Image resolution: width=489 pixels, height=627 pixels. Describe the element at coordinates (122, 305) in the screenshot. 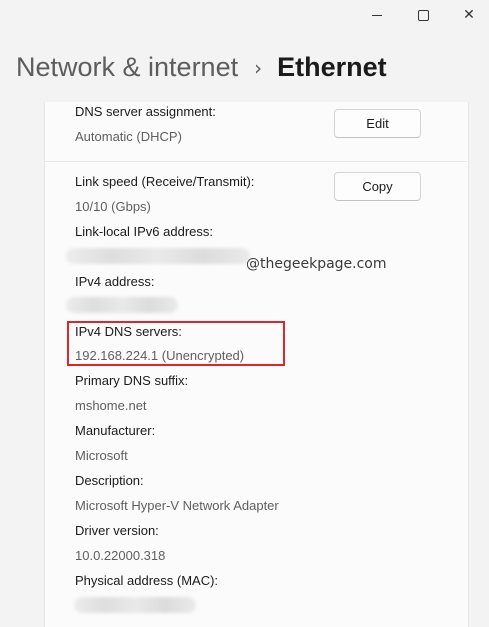

I see `ipv4-value-redacted` at that location.